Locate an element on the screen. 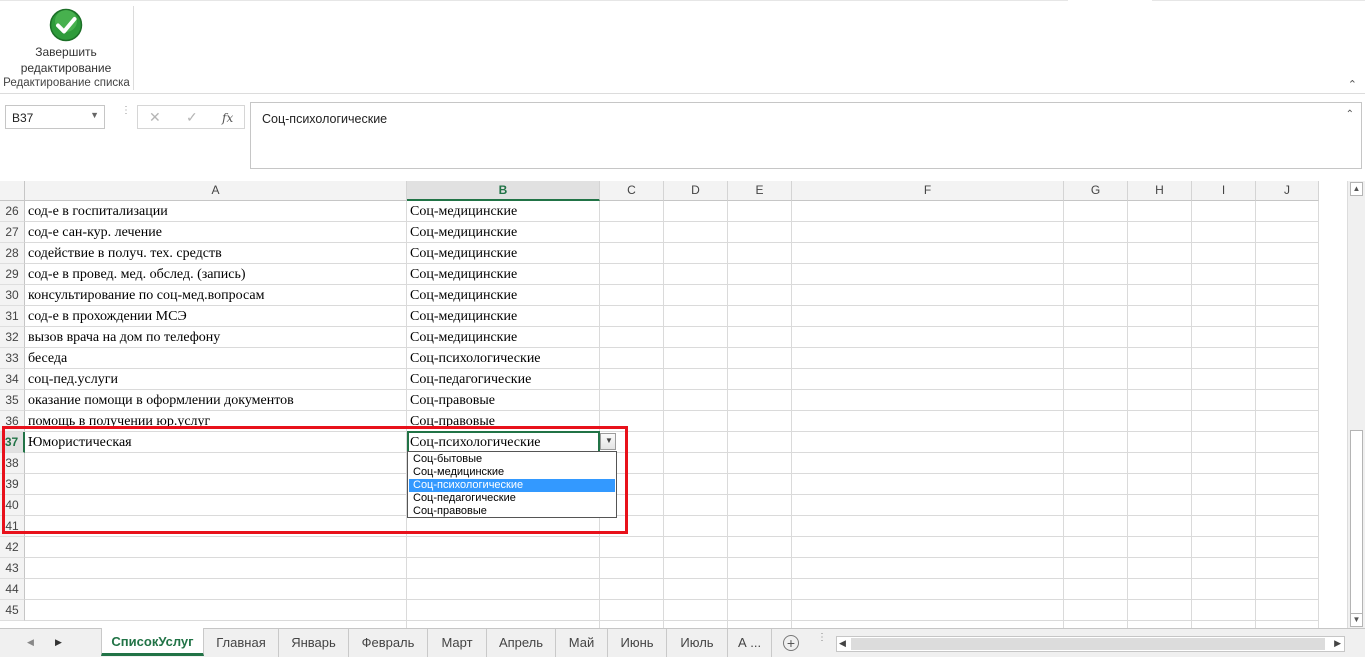  scroll-up-icon: ▲ is located at coordinates (1356, 189).